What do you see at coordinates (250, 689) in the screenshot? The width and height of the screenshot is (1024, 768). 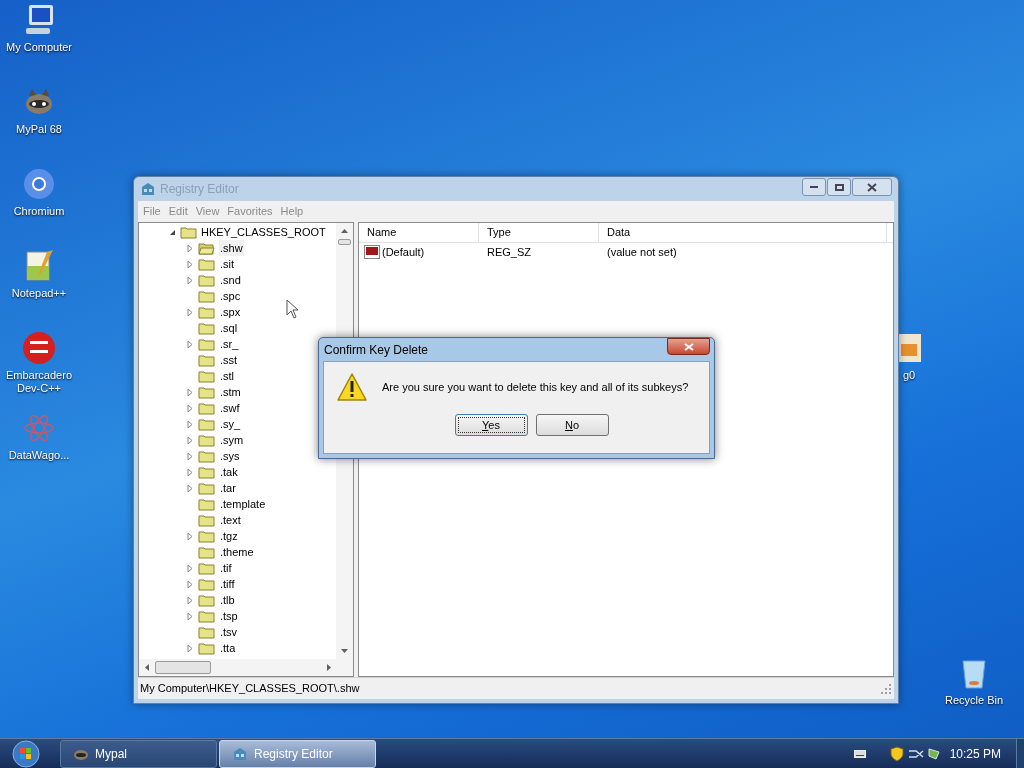 I see `status-text: My Computer\HKEY_CLASSES_ROOT\.shw` at bounding box center [250, 689].